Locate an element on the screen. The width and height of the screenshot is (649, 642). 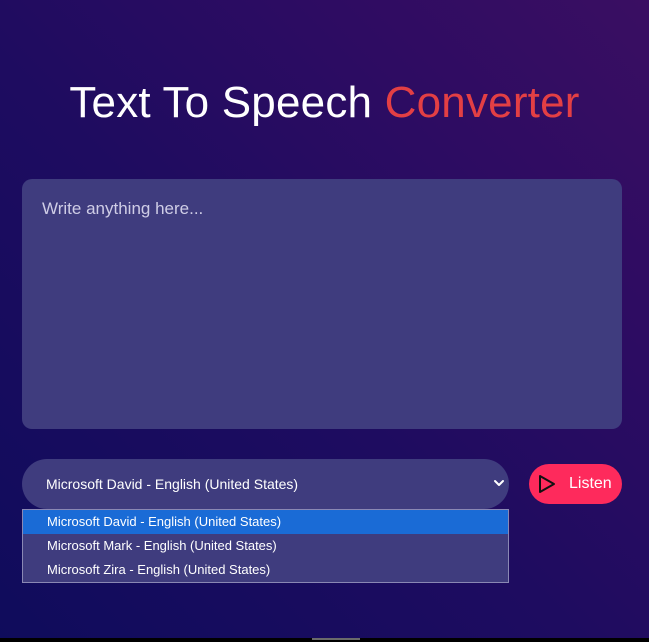
bottom-scrollbar is located at coordinates (324, 640).